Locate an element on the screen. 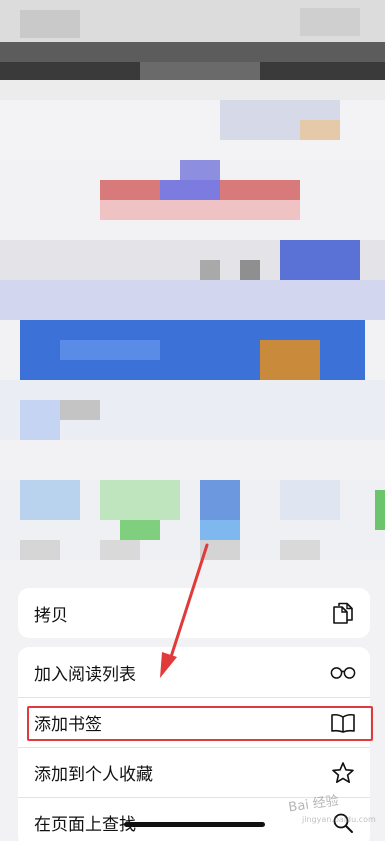 The width and height of the screenshot is (385, 841). home-indicator is located at coordinates (194, 824).